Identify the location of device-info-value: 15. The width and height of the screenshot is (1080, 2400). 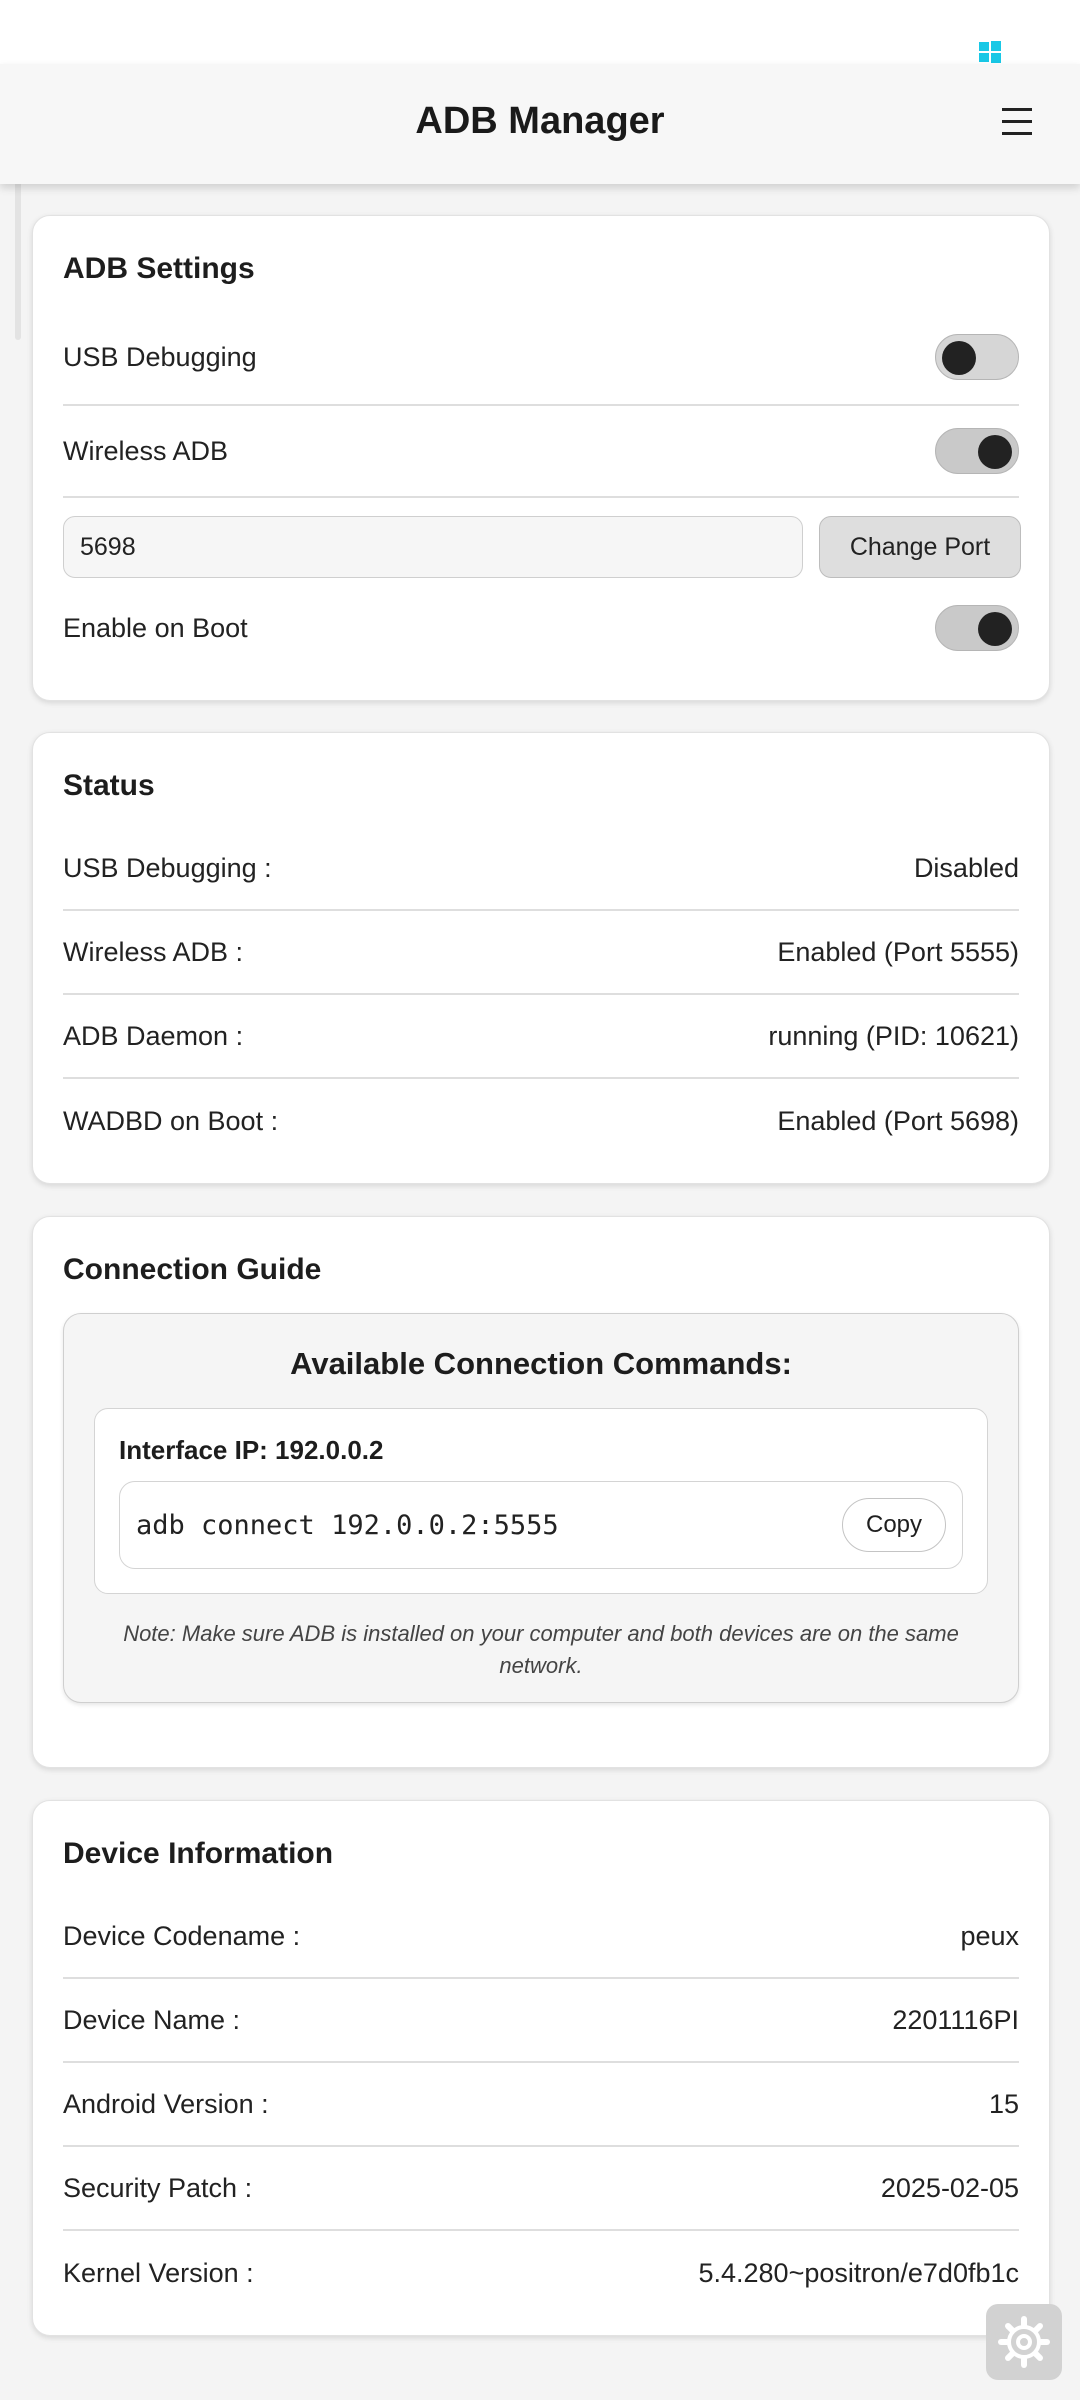
(1003, 2103).